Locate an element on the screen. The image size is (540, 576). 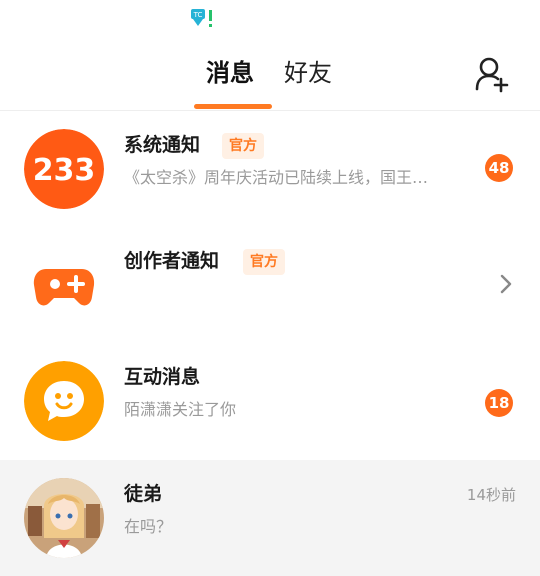
unread-badge: 18 is located at coordinates (499, 403).